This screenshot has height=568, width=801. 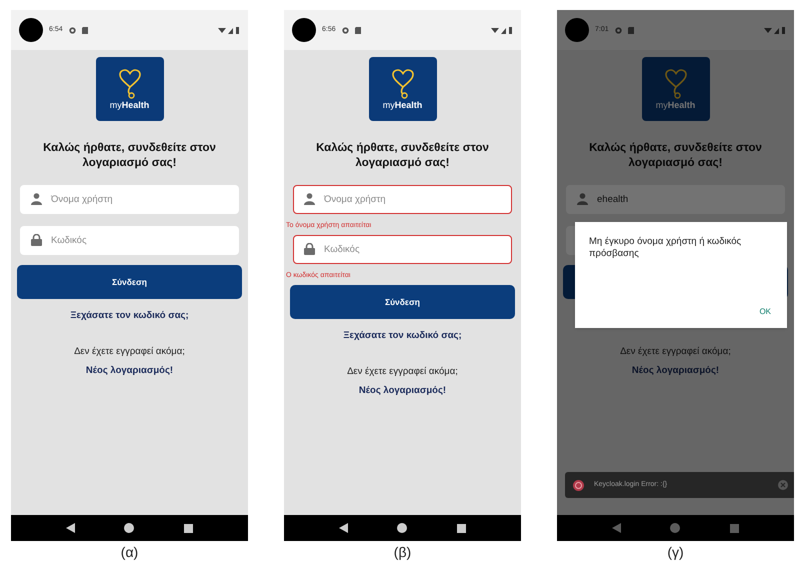 I want to click on username-field: ehealth, so click(x=675, y=199).